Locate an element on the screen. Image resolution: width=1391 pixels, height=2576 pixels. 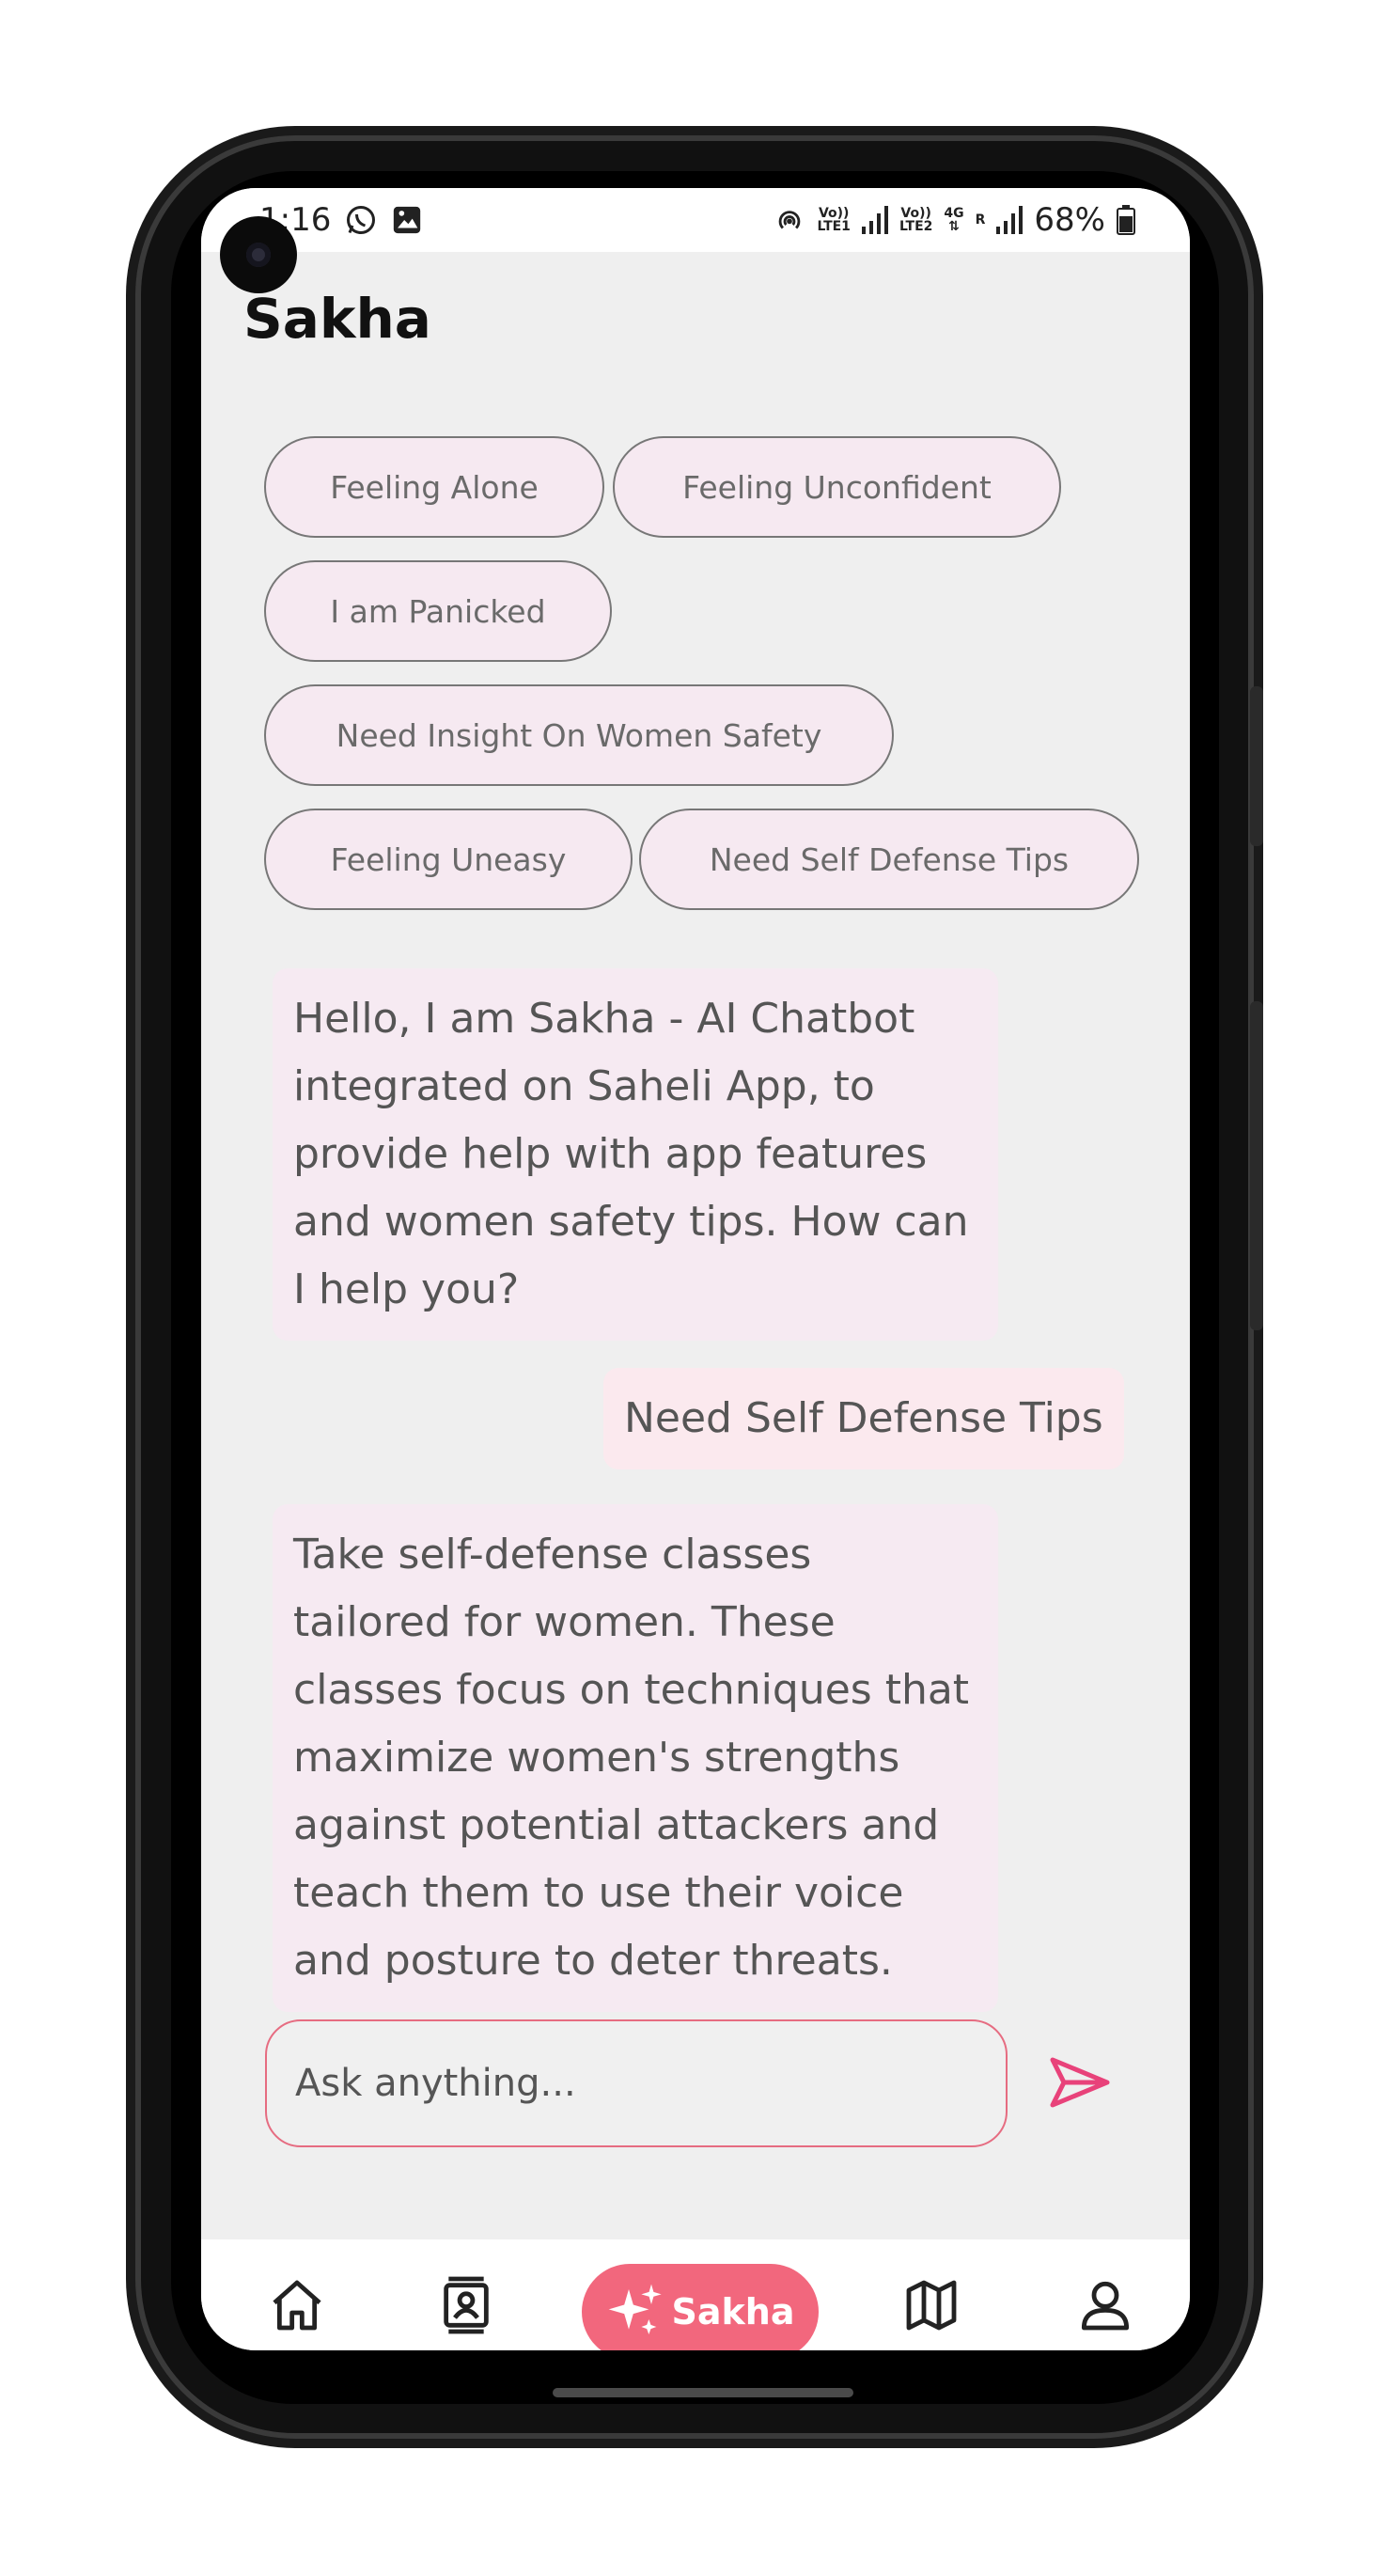
nav-sakha-label: Sakha is located at coordinates (733, 2312).